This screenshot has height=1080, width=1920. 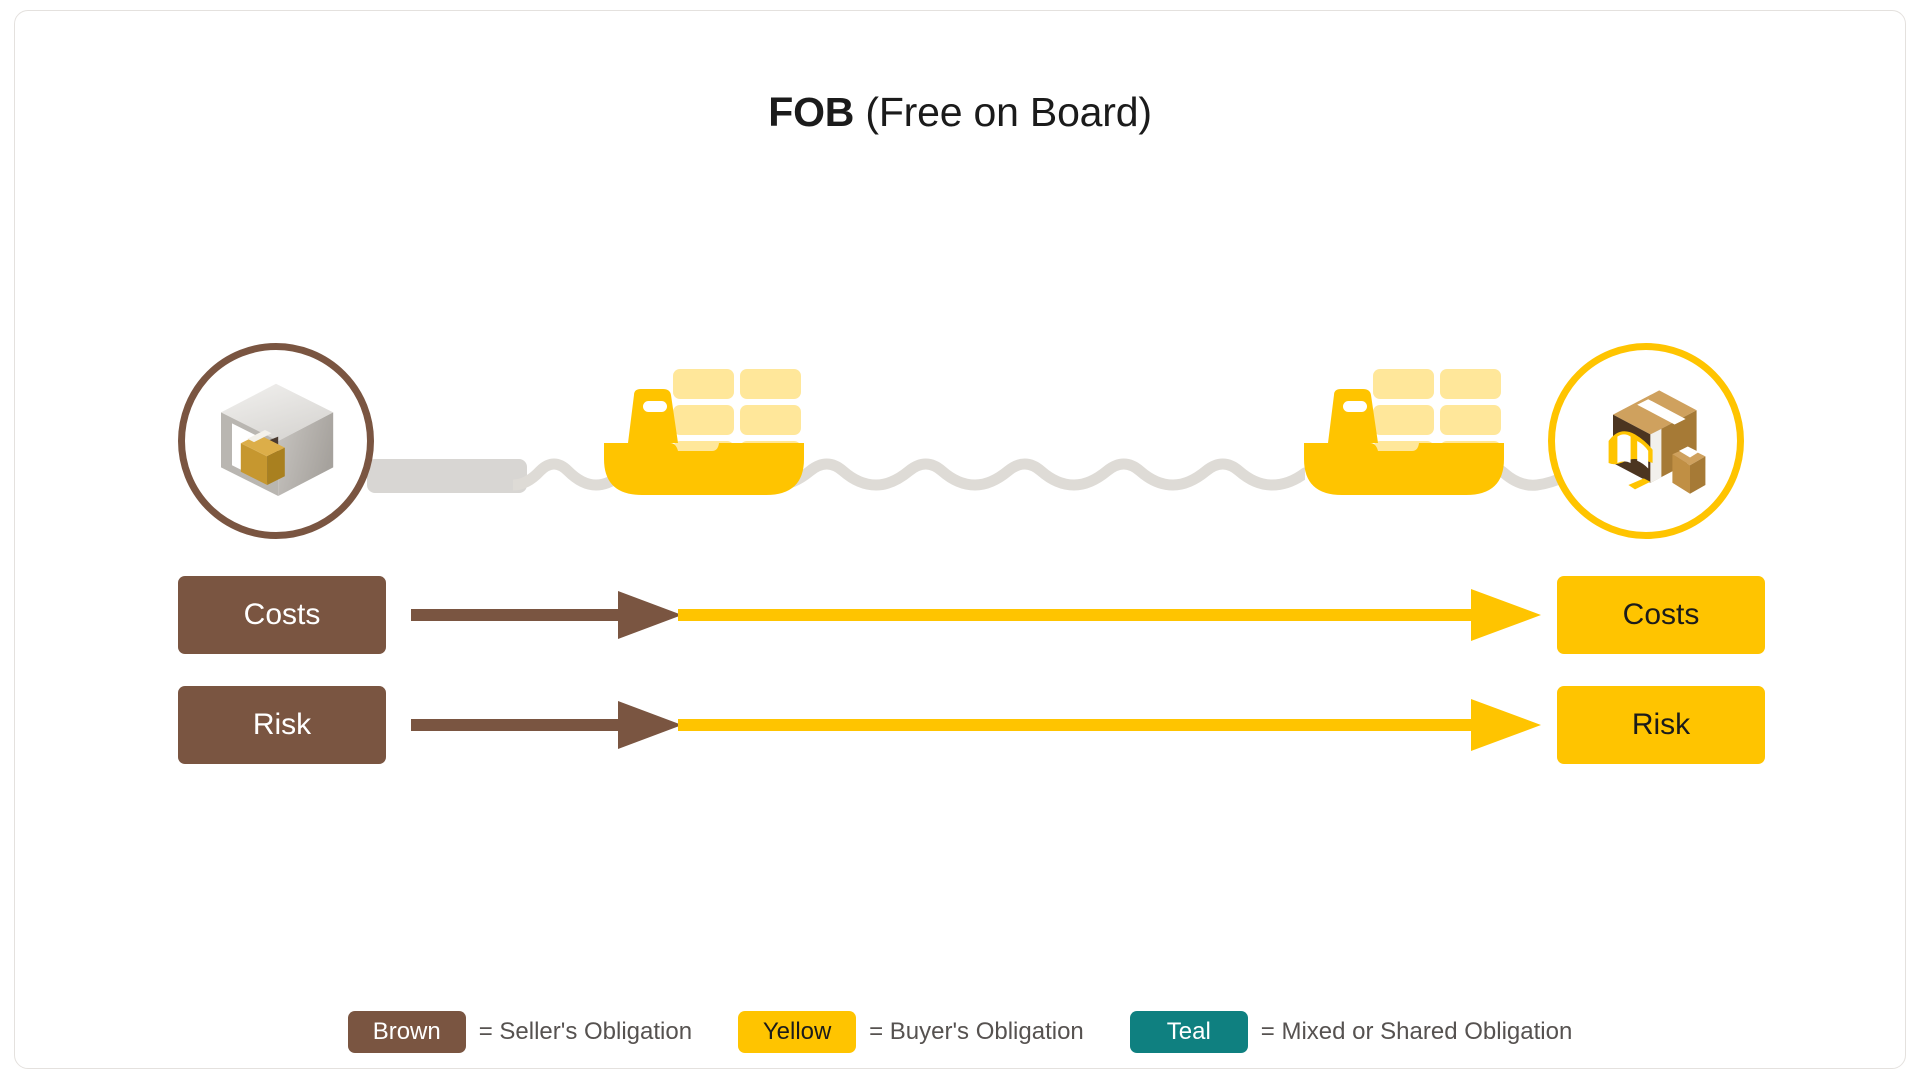 I want to click on legend-item-yellow: Yellow = Buyer's Obligation, so click(x=911, y=1032).